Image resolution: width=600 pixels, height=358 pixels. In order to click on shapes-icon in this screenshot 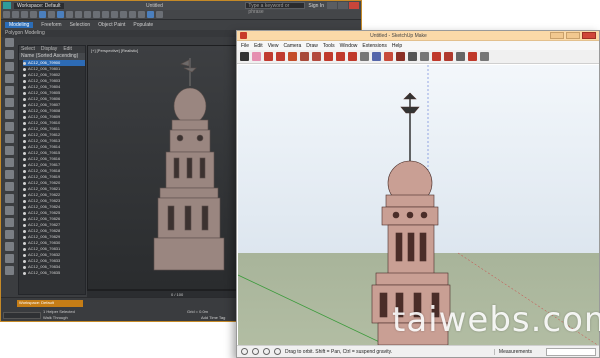, I will do `click(9, 126)`.